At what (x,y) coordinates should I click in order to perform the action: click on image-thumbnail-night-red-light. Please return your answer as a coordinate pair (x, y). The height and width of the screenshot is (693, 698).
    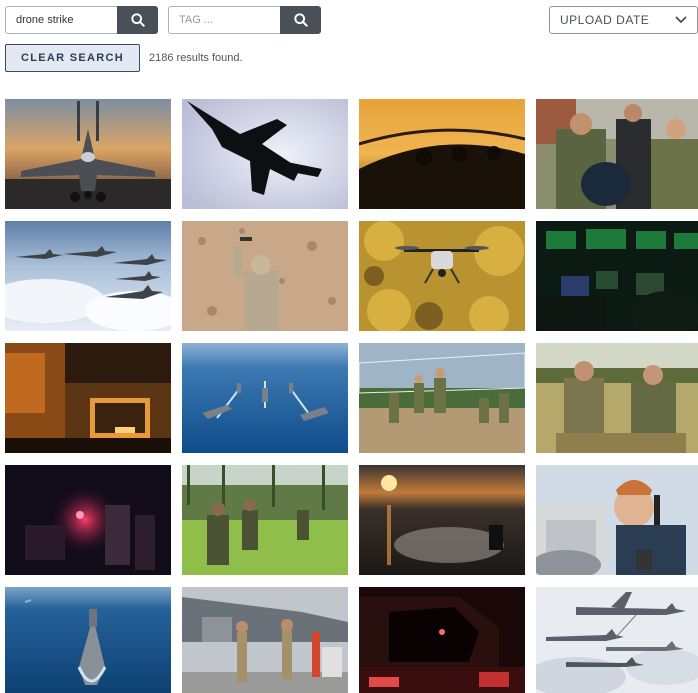
    Looking at the image, I should click on (88, 520).